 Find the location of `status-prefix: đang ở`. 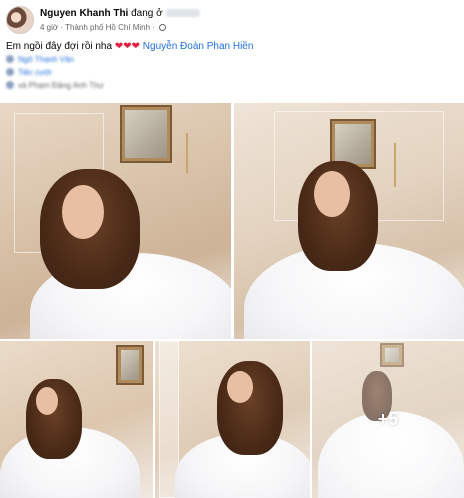

status-prefix: đang ở is located at coordinates (147, 13).